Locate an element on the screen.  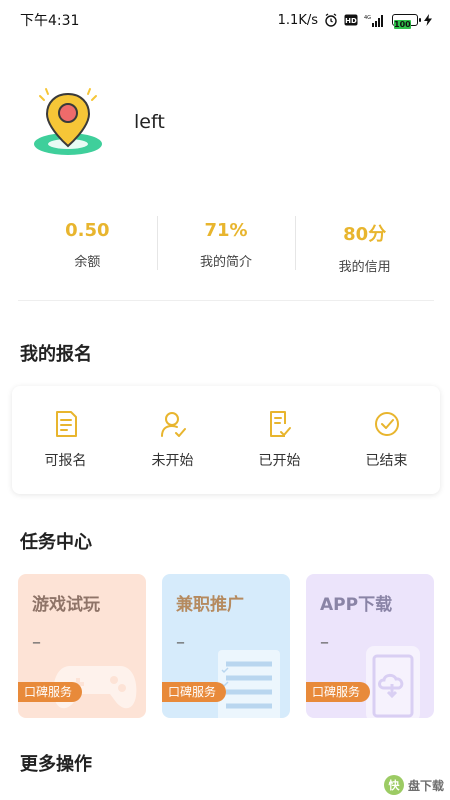
watermark-logo: 快 盘下载 is located at coordinates (413, 785).